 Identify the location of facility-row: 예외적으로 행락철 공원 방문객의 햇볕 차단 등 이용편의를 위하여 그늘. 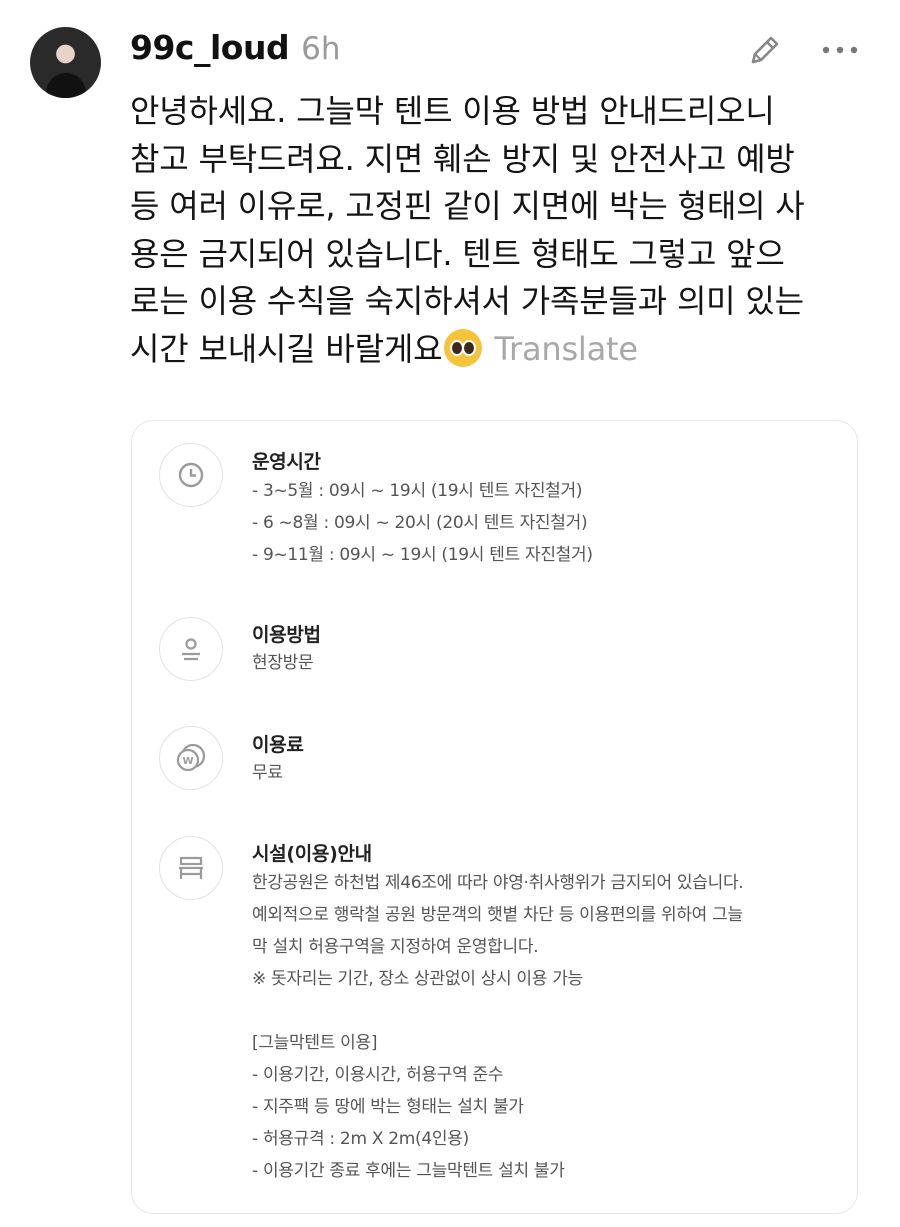
(497, 915).